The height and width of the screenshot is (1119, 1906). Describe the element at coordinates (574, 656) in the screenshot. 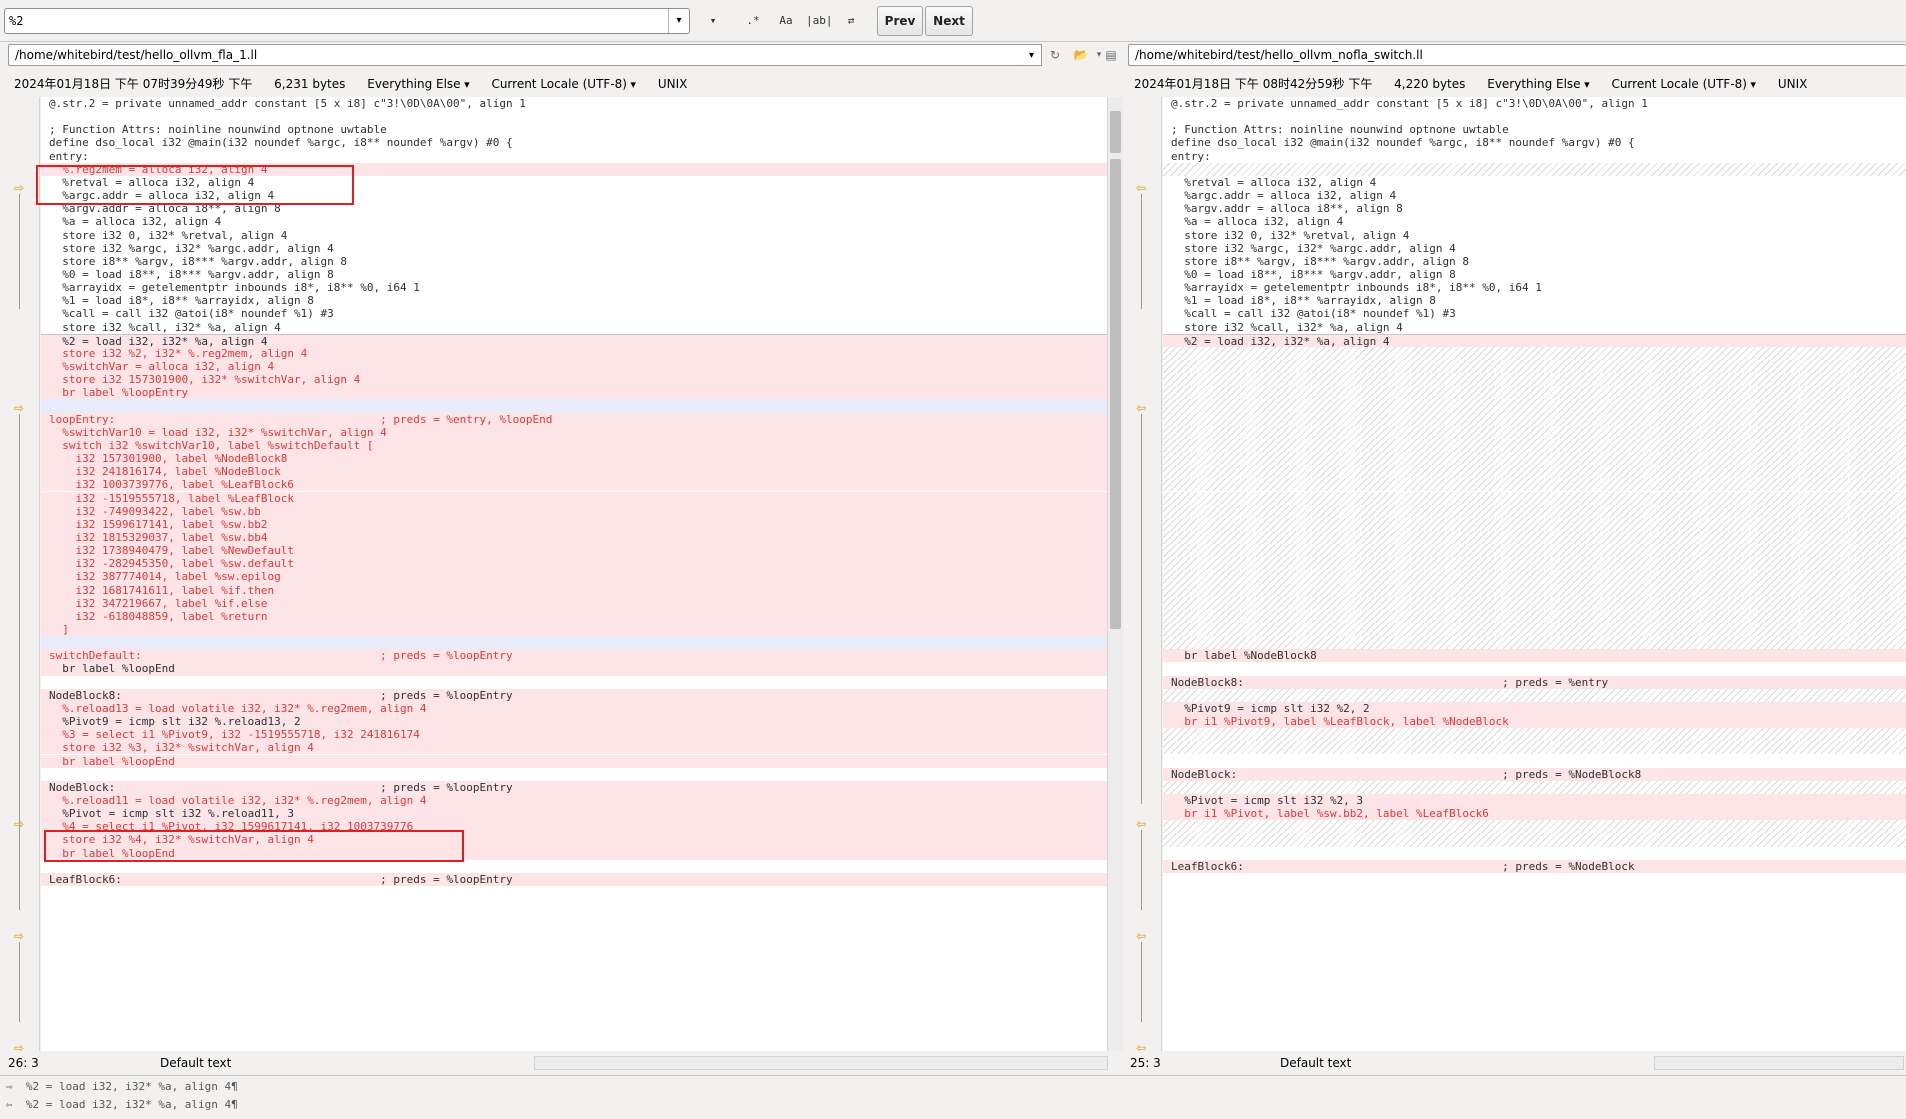

I see `code-line: switchDefault: ; preds = %loopEntry` at that location.